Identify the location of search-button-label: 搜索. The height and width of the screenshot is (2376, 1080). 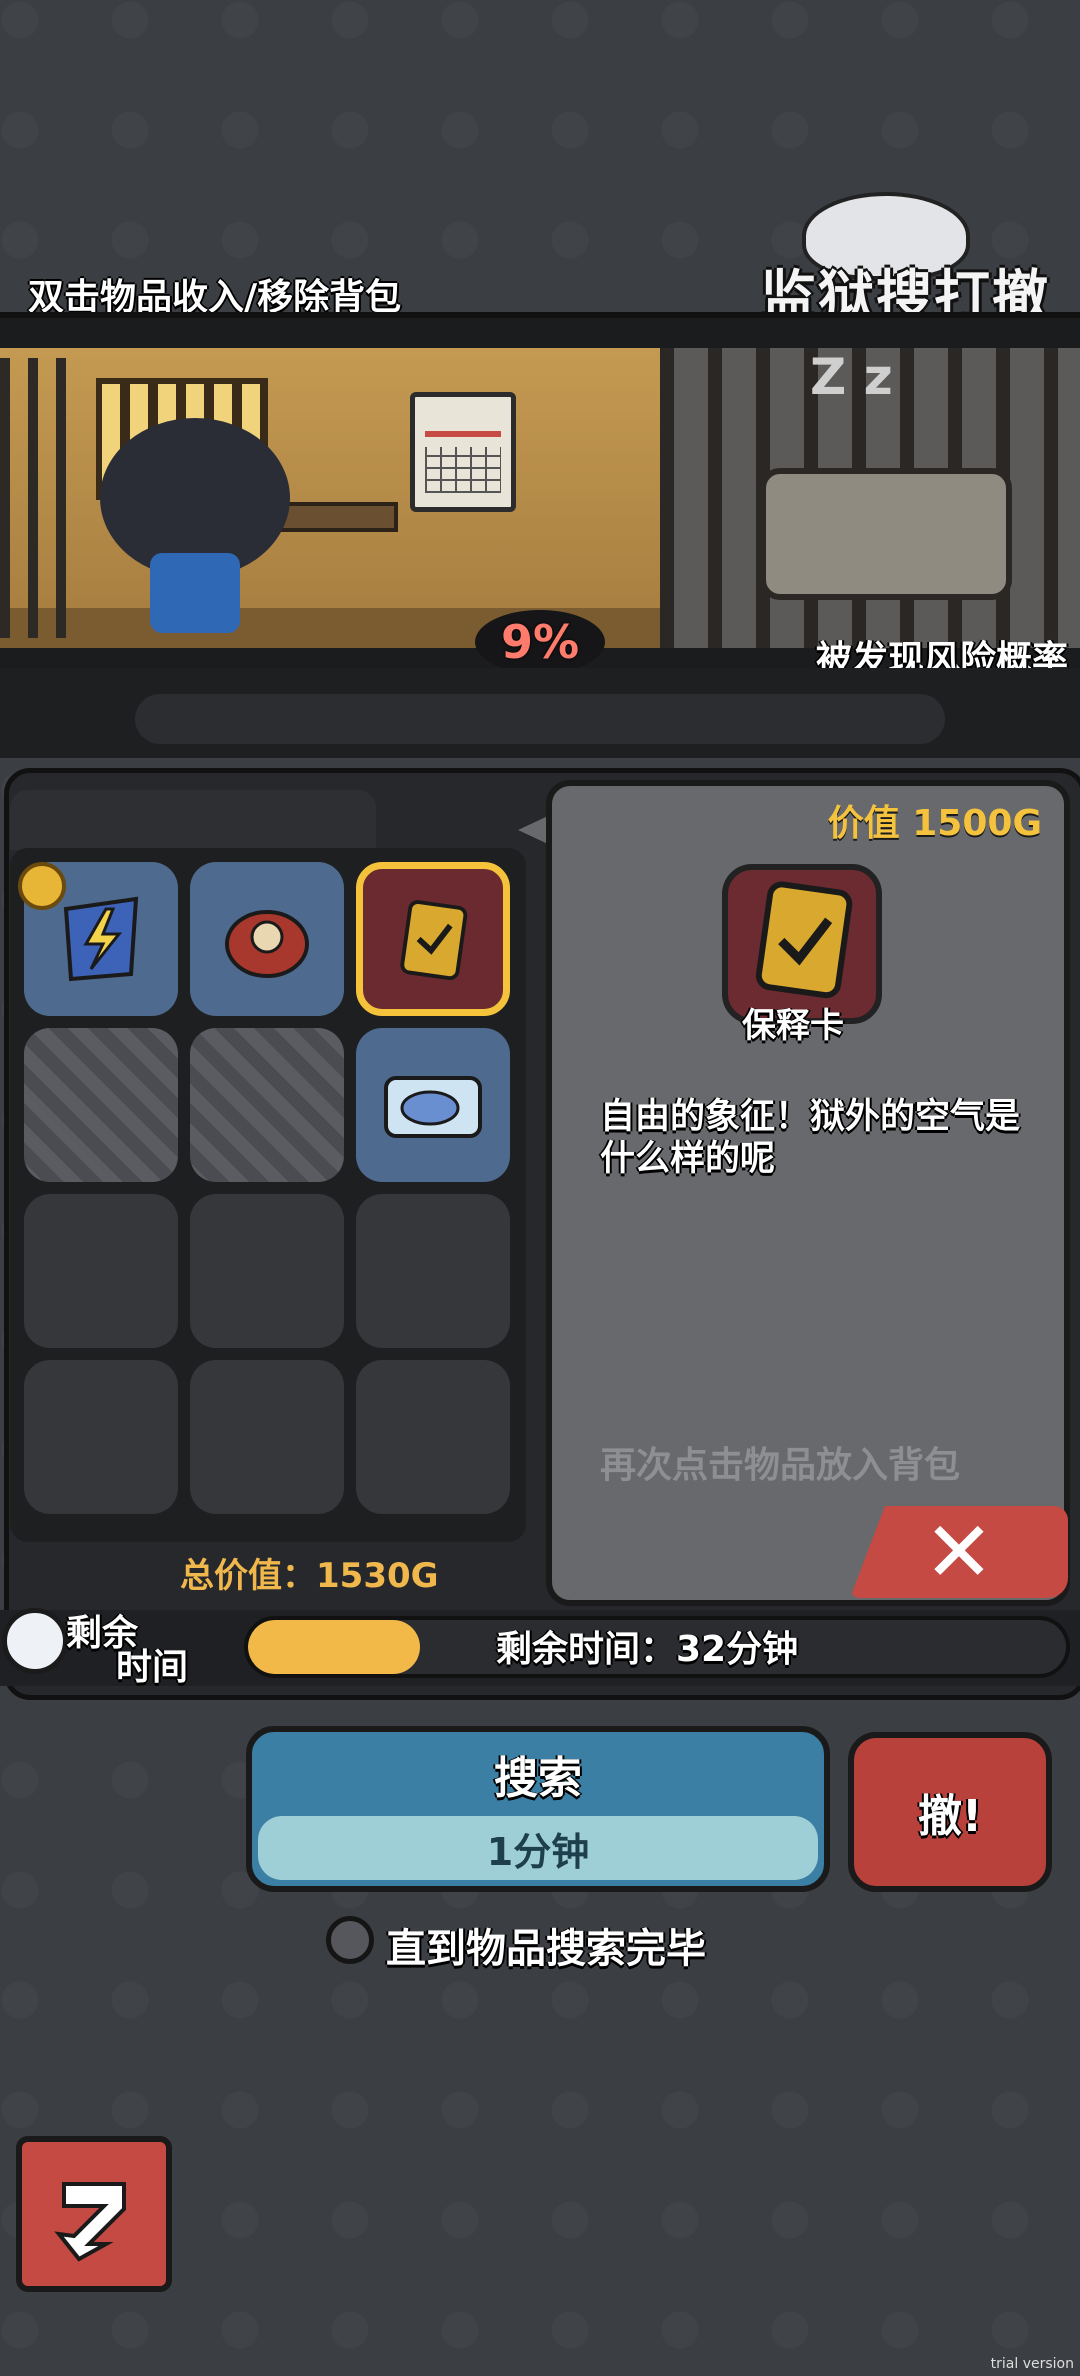
(538, 1778).